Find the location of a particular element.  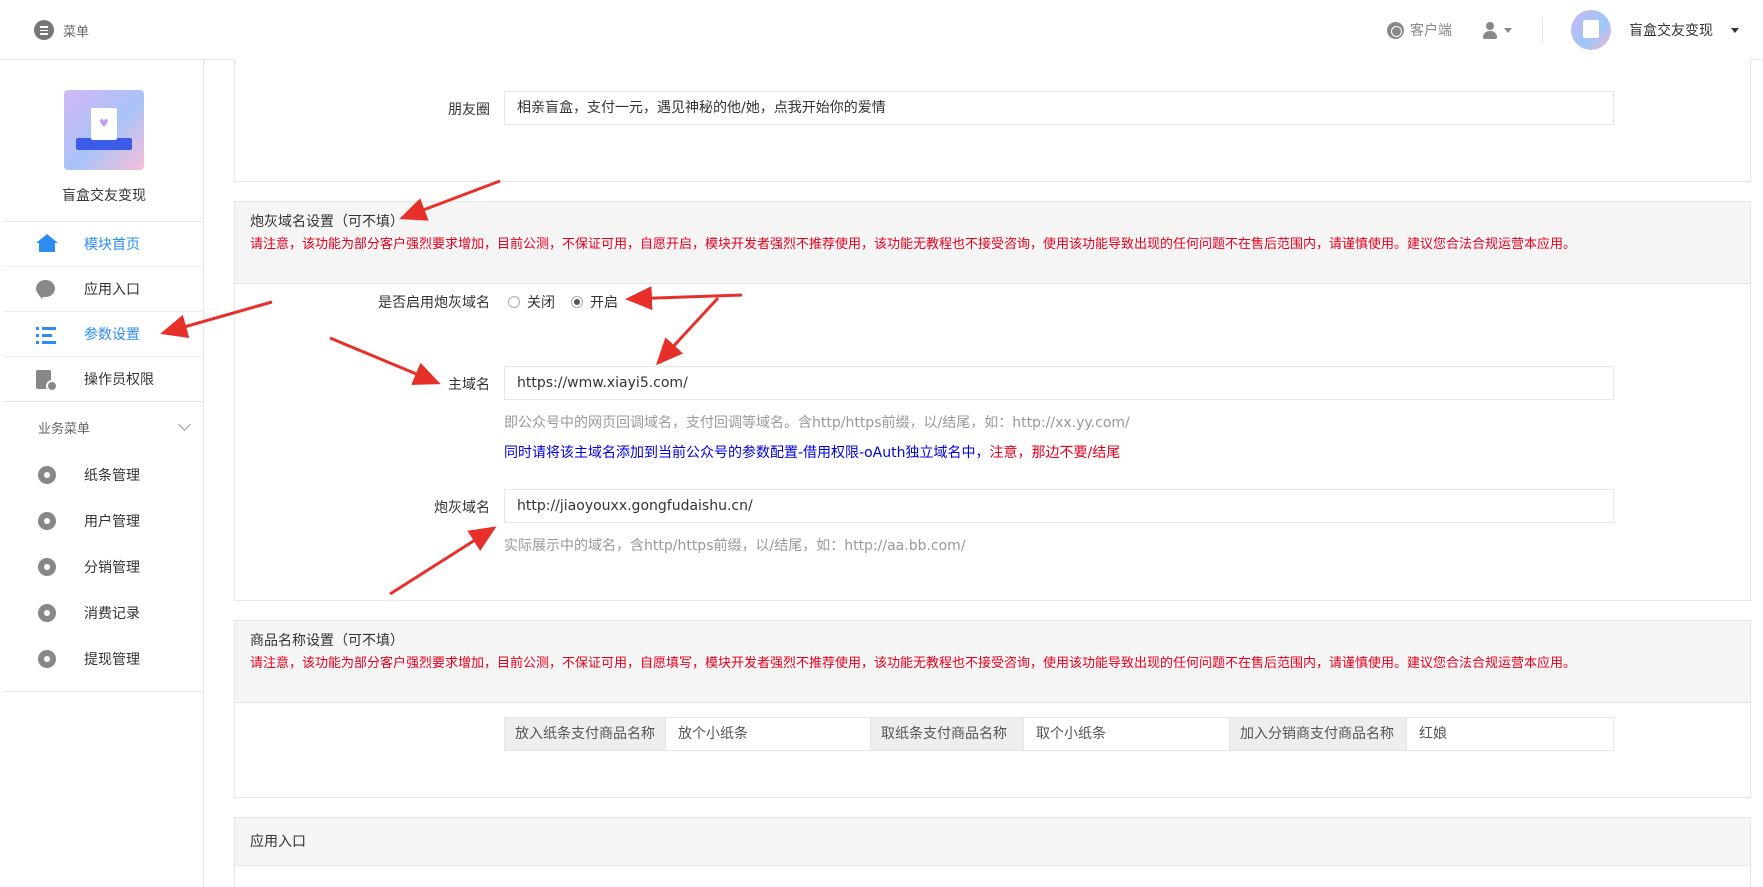

sidebar-item-withdraw: 提现管理 is located at coordinates (103, 659).